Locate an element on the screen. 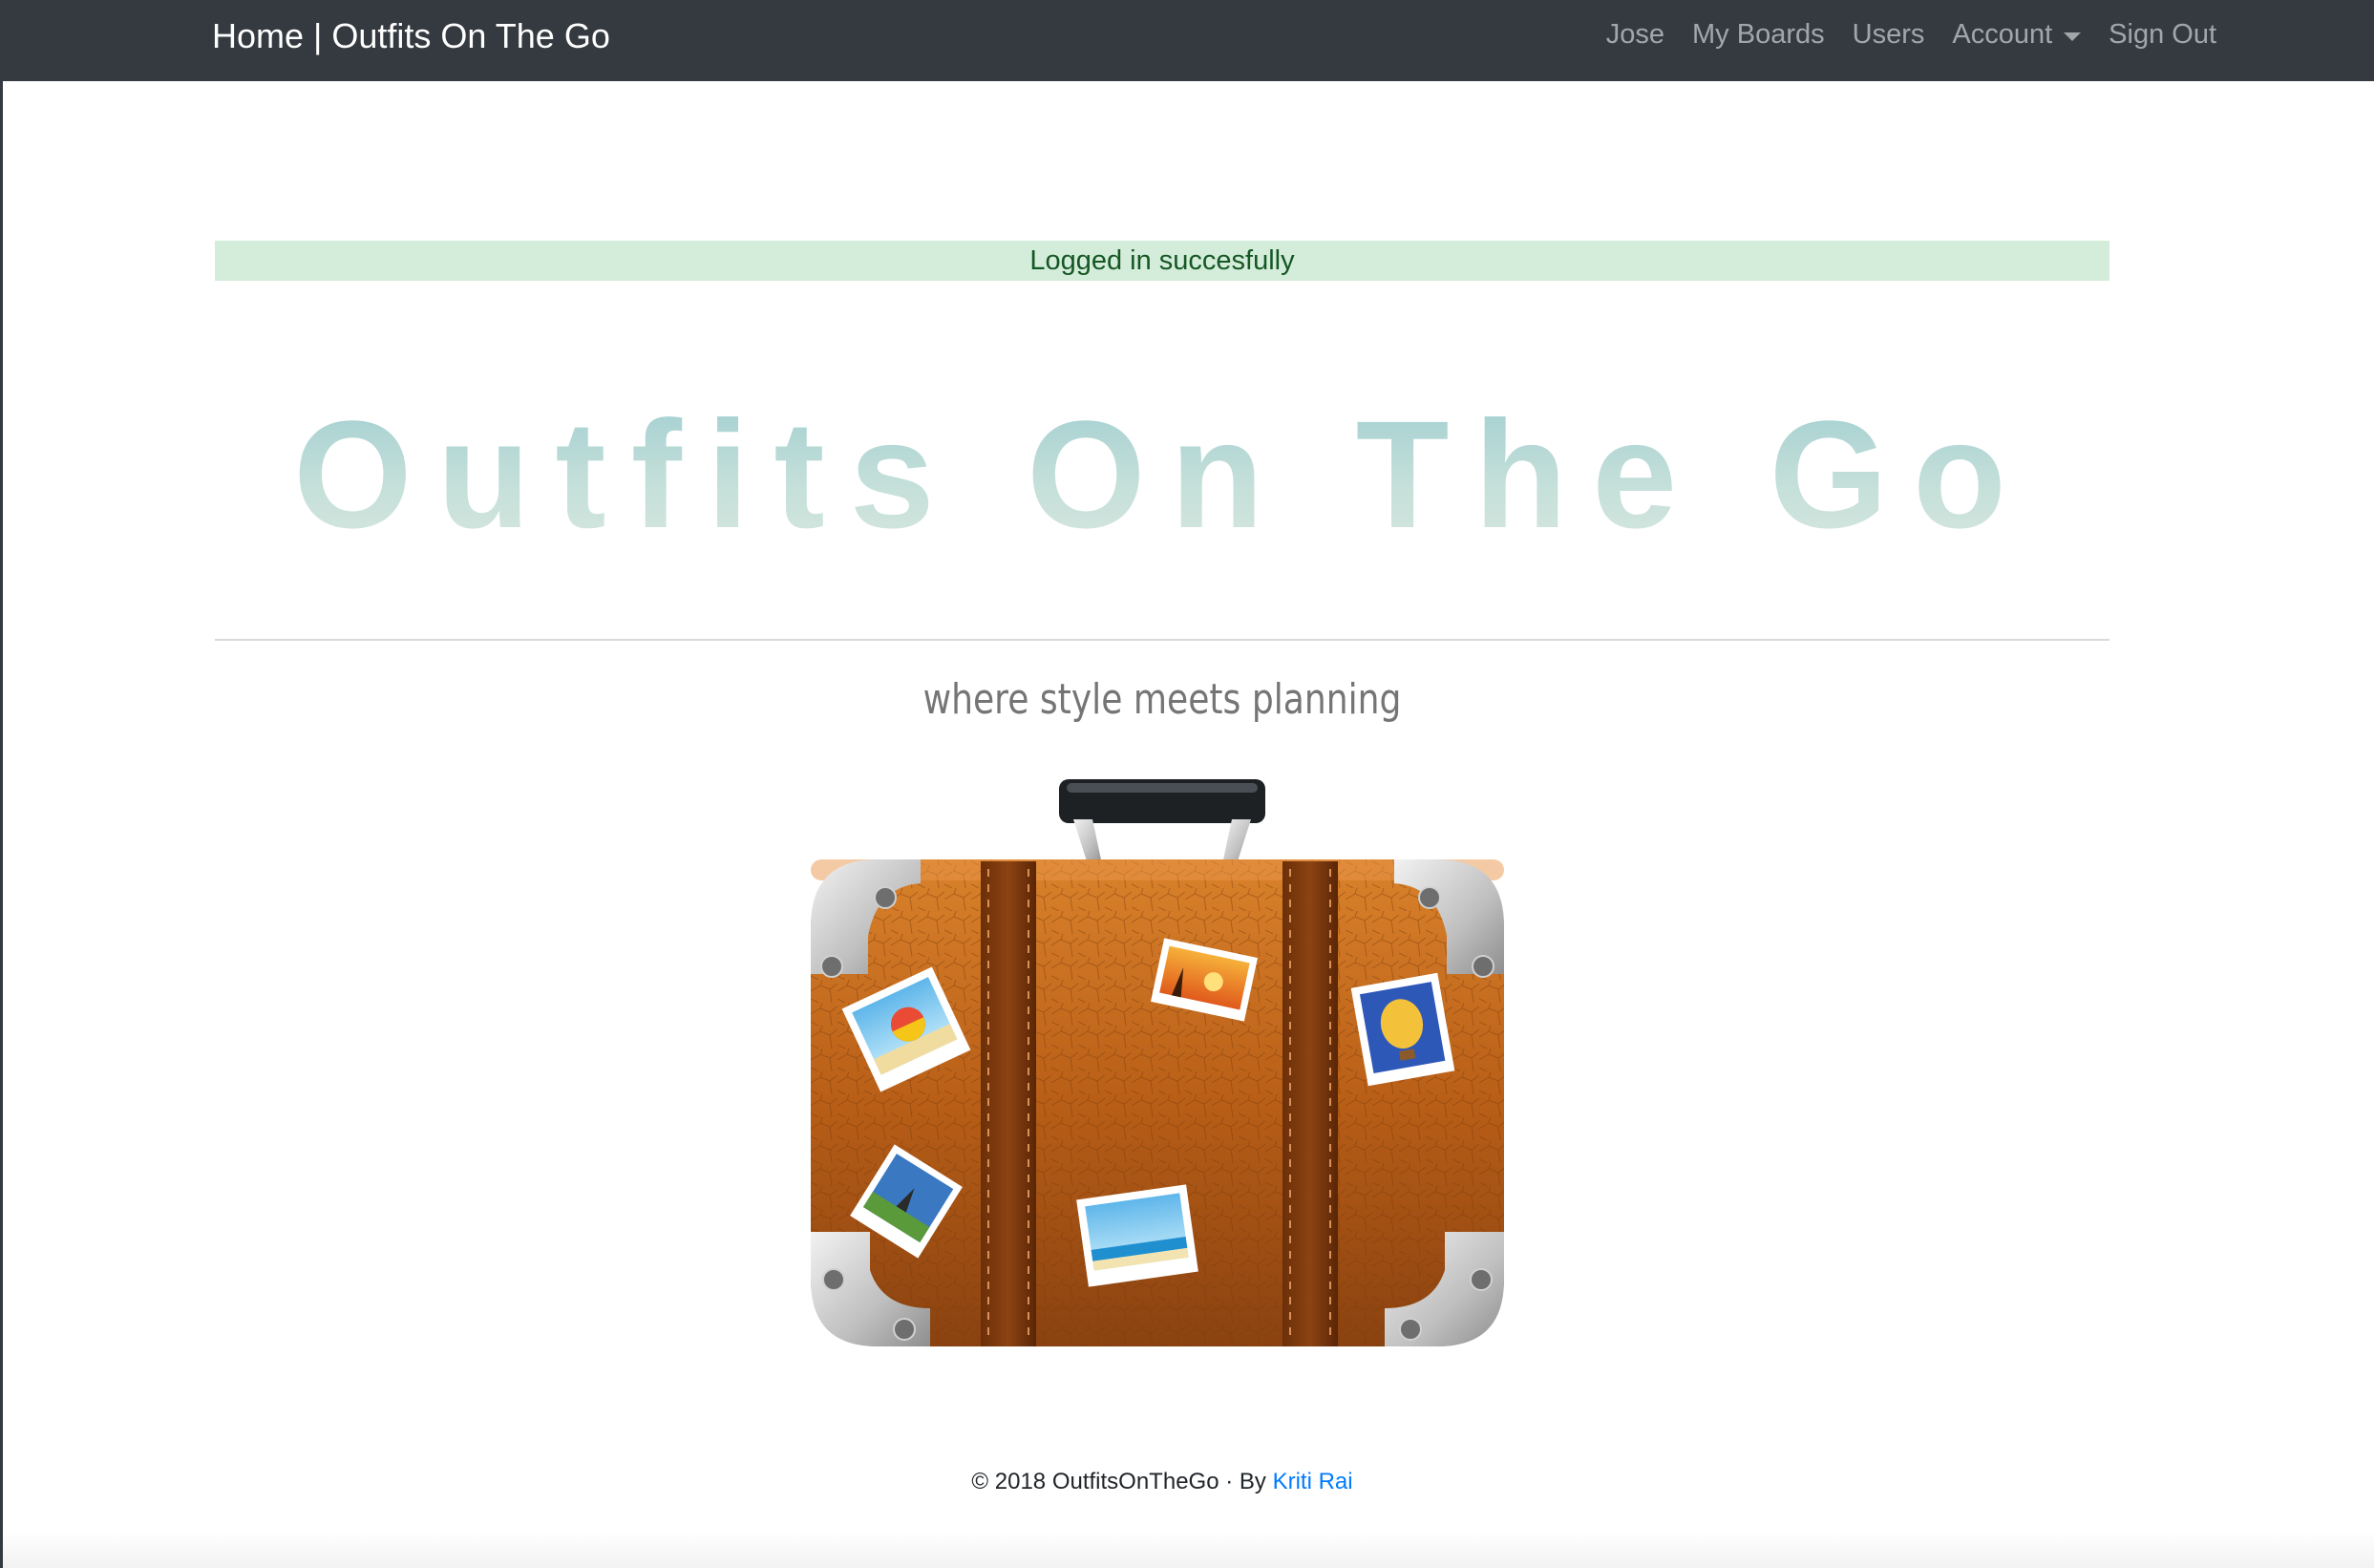  footer: © 2018 OutfitsOnTheGo · By Kriti Rai is located at coordinates (1162, 1482).